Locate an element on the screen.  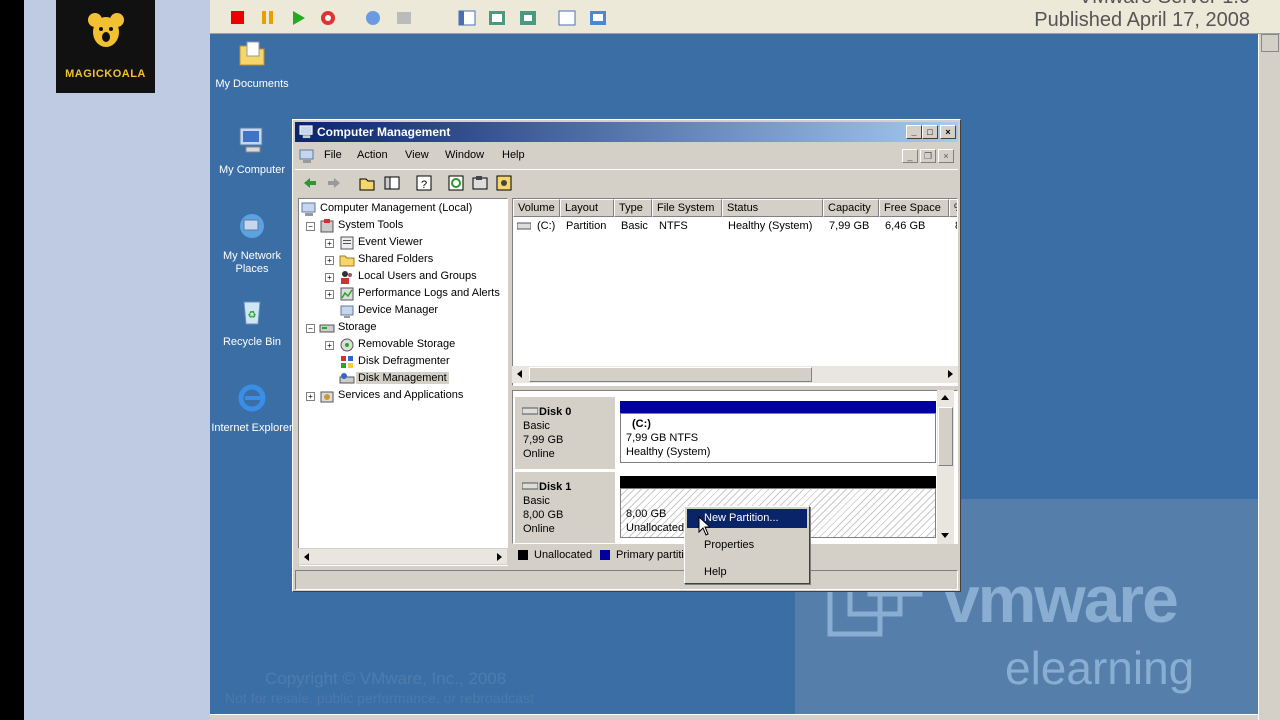
mdi-close-button: × is located at coordinates (946, 156).